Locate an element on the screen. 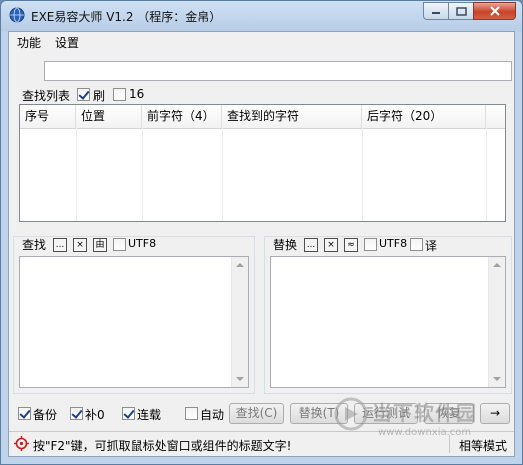 This screenshot has width=523, height=465. window-controls is located at coordinates (469, 11).